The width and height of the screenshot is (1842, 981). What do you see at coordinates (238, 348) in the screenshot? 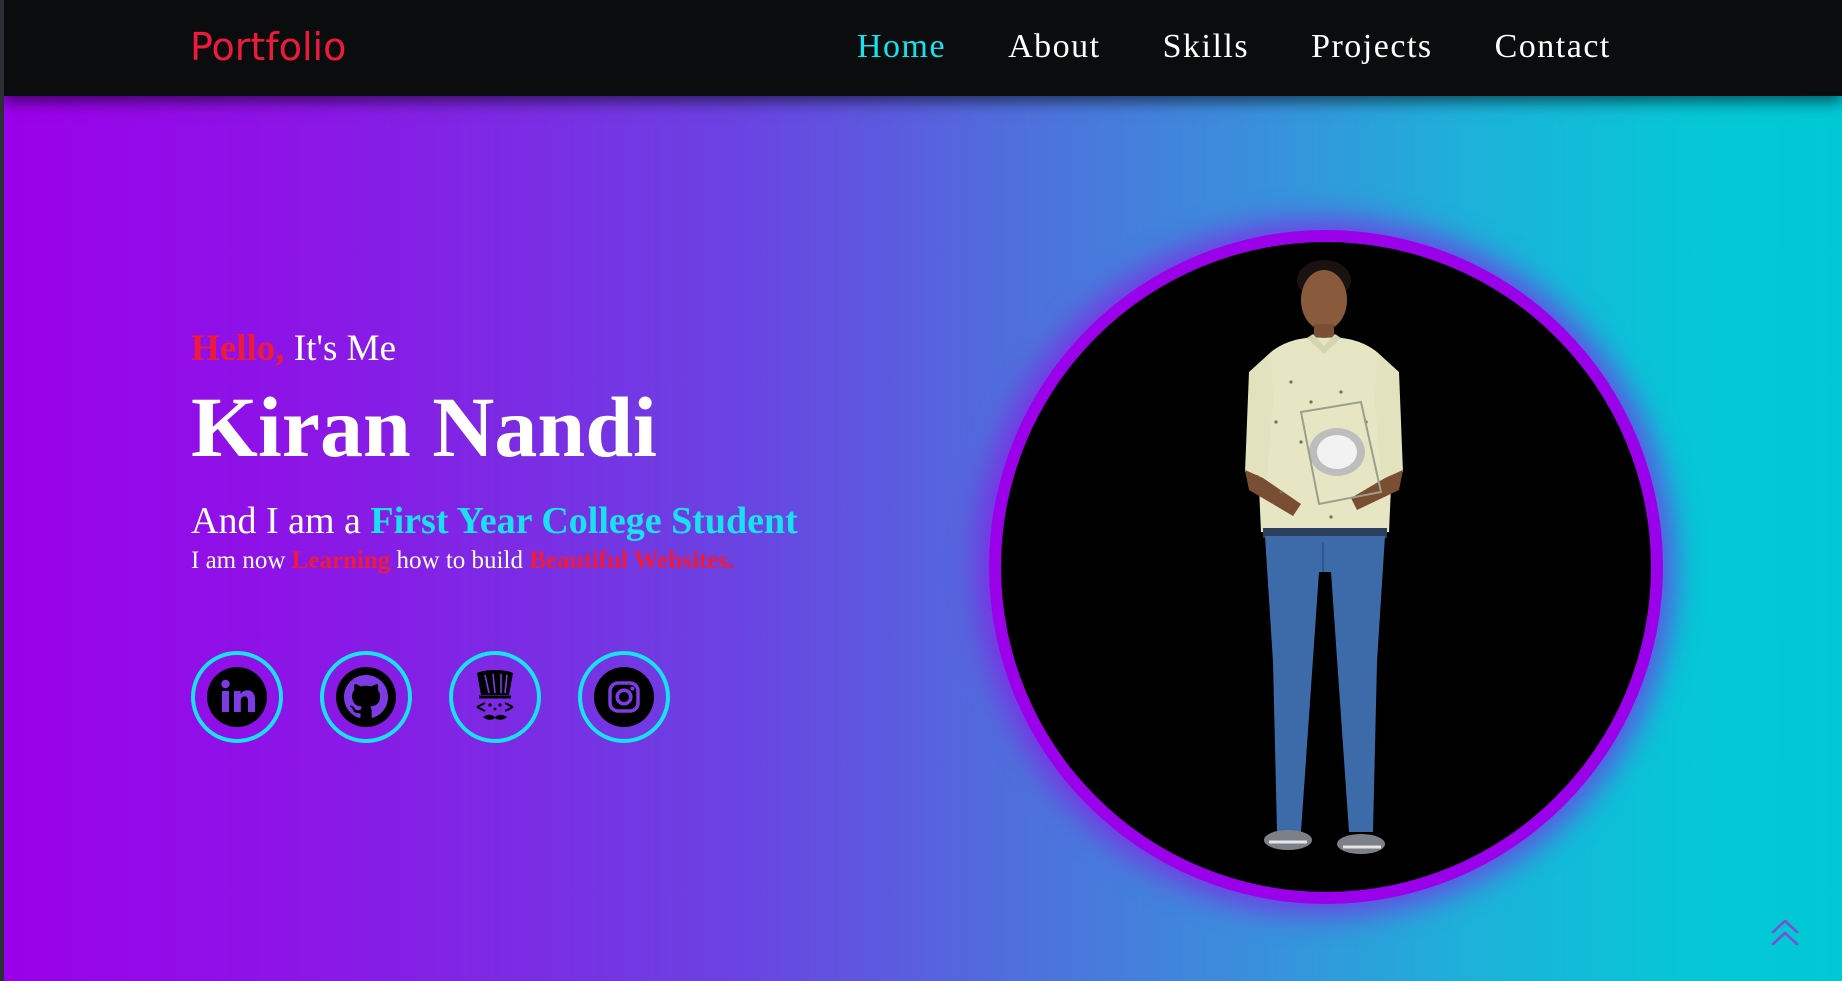
I see `greeting-hello: Hello,` at bounding box center [238, 348].